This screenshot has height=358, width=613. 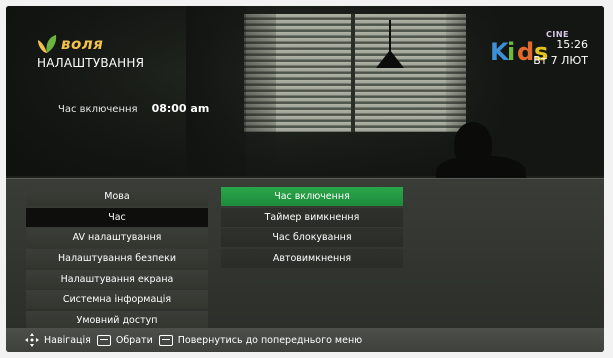 What do you see at coordinates (560, 60) in the screenshot?
I see `clock-date: Вт 7 ЛЮТ` at bounding box center [560, 60].